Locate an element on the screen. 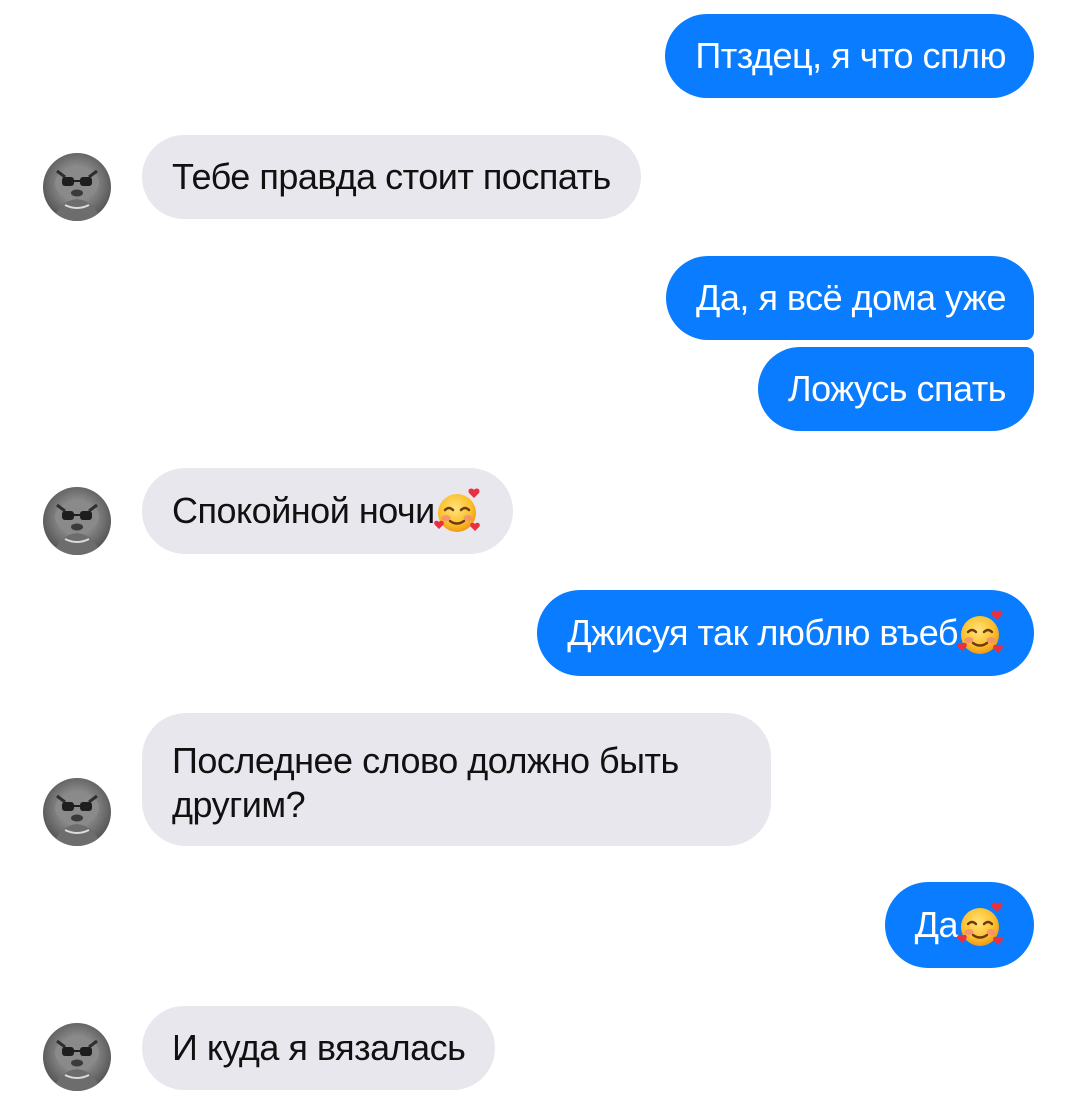 This screenshot has height=1104, width=1080. message-bubble-outgoing: Да, я всё дома уже is located at coordinates (850, 298).